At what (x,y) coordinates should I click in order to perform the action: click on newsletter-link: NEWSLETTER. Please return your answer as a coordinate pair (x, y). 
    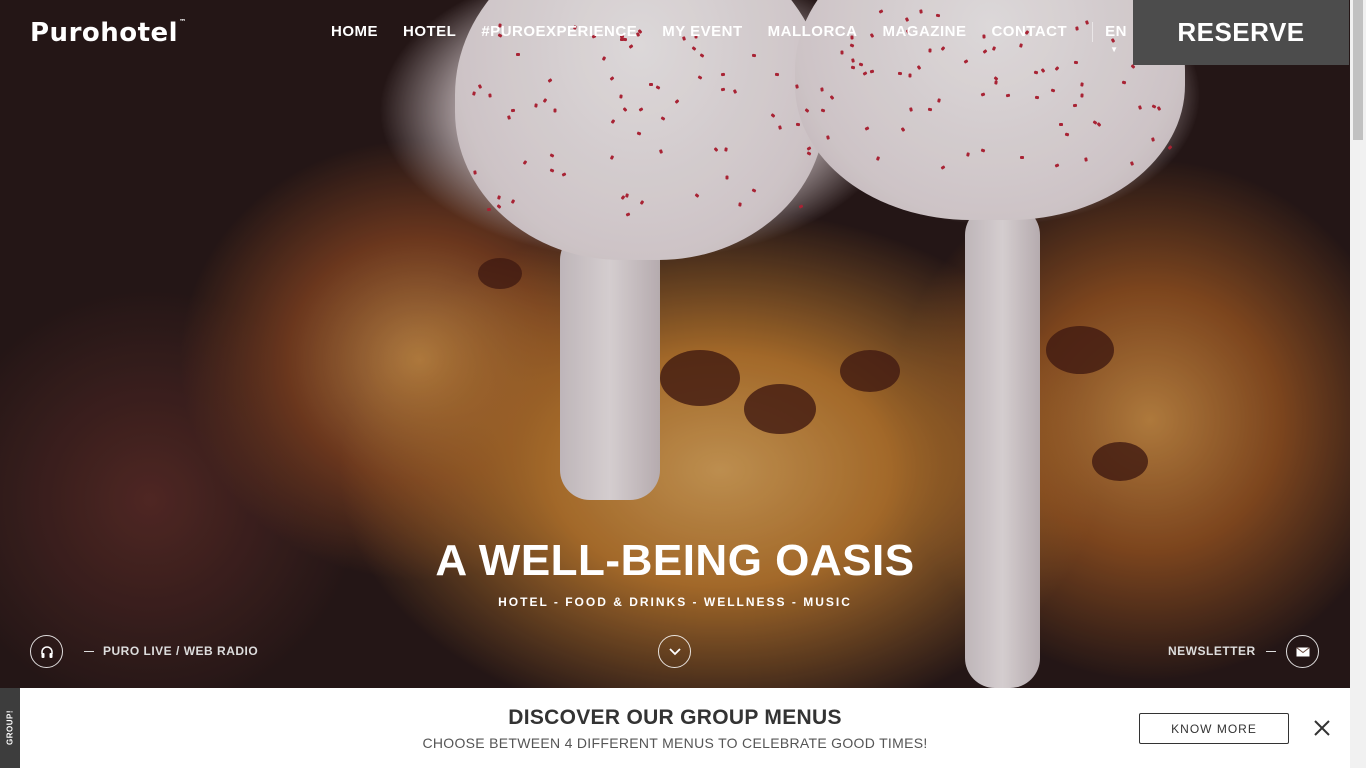
    Looking at the image, I should click on (1222, 651).